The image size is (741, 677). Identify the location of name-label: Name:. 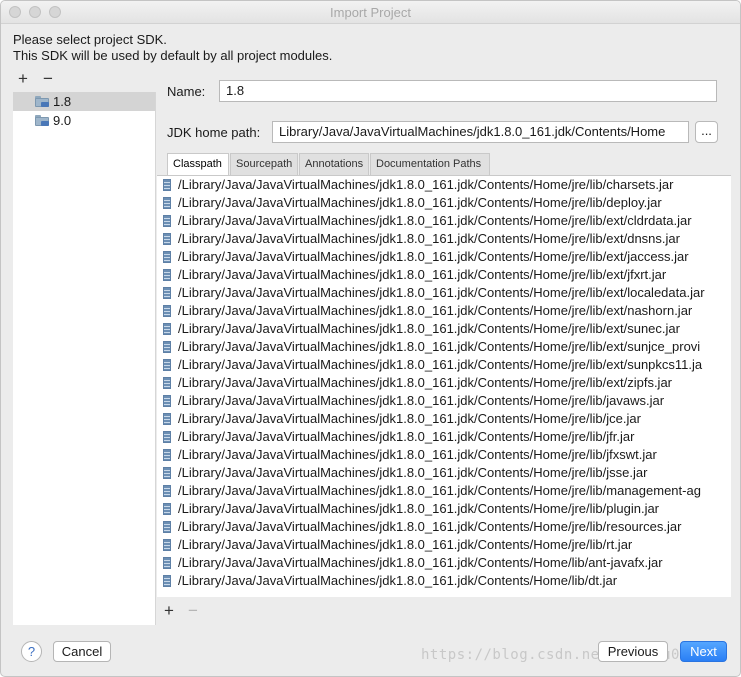
(186, 91).